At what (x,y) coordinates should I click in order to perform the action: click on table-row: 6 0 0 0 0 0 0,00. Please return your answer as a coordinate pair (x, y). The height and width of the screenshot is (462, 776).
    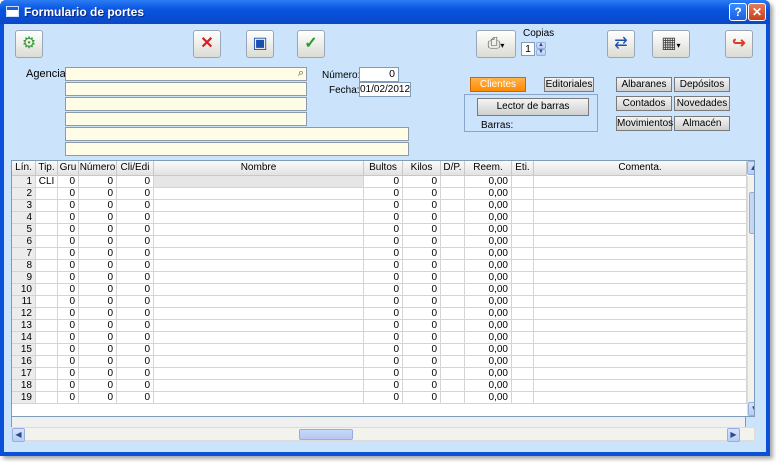
    Looking at the image, I should click on (379, 242).